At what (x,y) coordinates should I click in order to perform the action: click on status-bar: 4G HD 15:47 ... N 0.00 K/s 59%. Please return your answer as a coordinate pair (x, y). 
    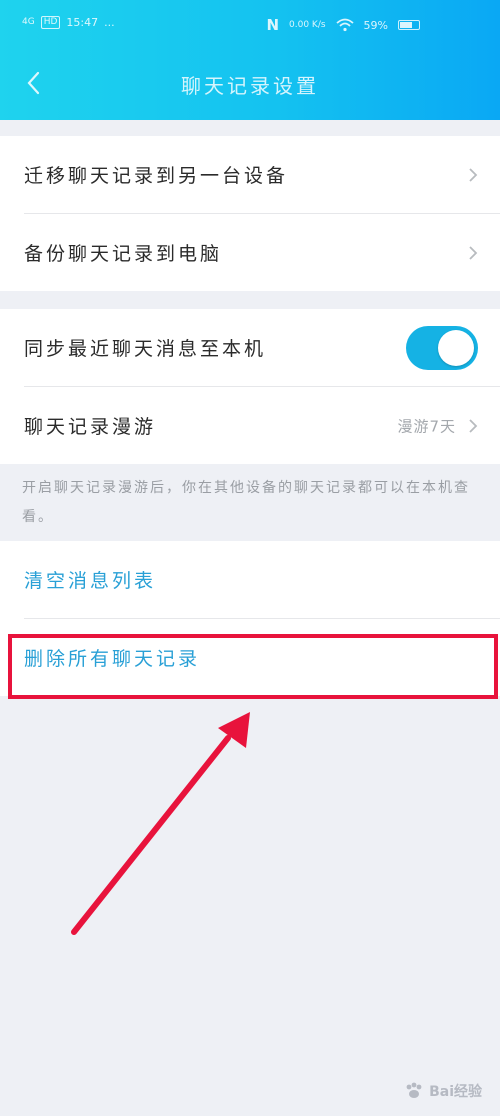
    Looking at the image, I should click on (250, 25).